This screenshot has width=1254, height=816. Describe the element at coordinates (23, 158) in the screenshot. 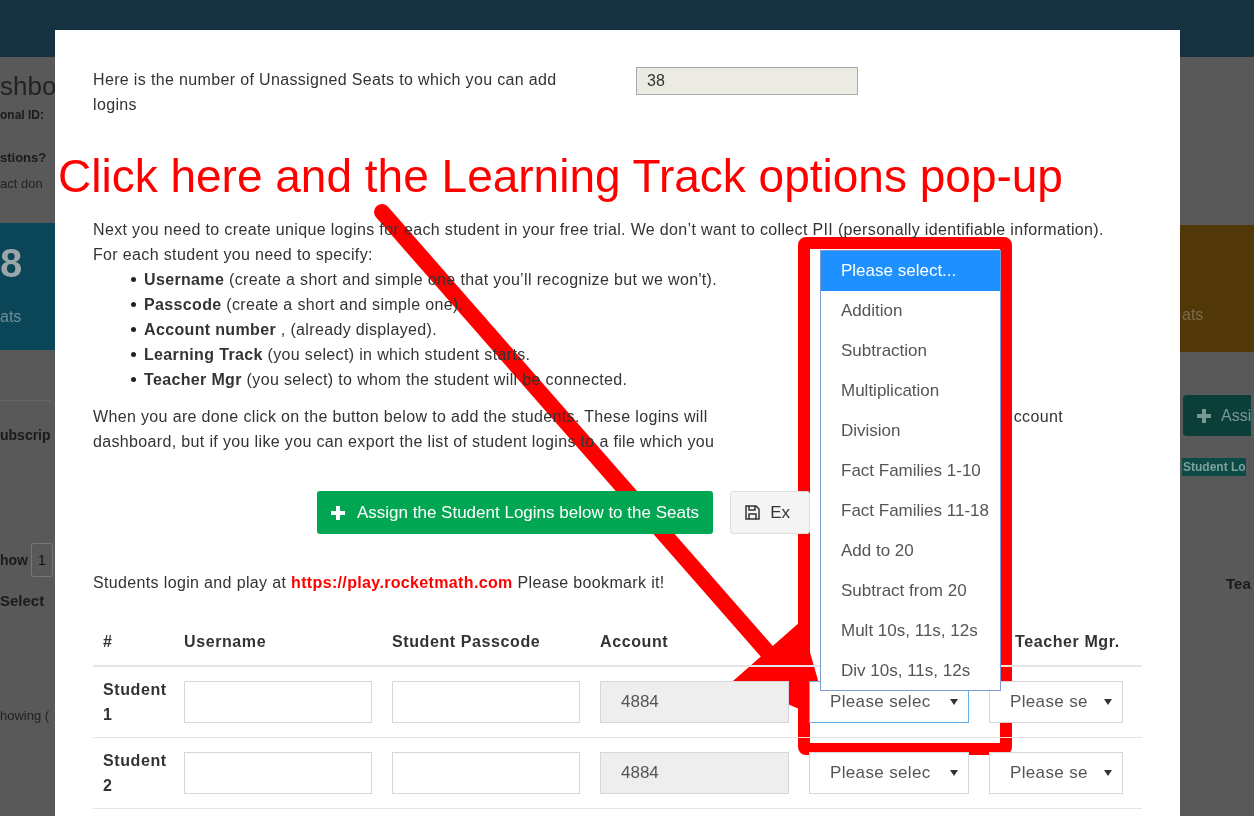

I see `questions-heading: stions?` at that location.